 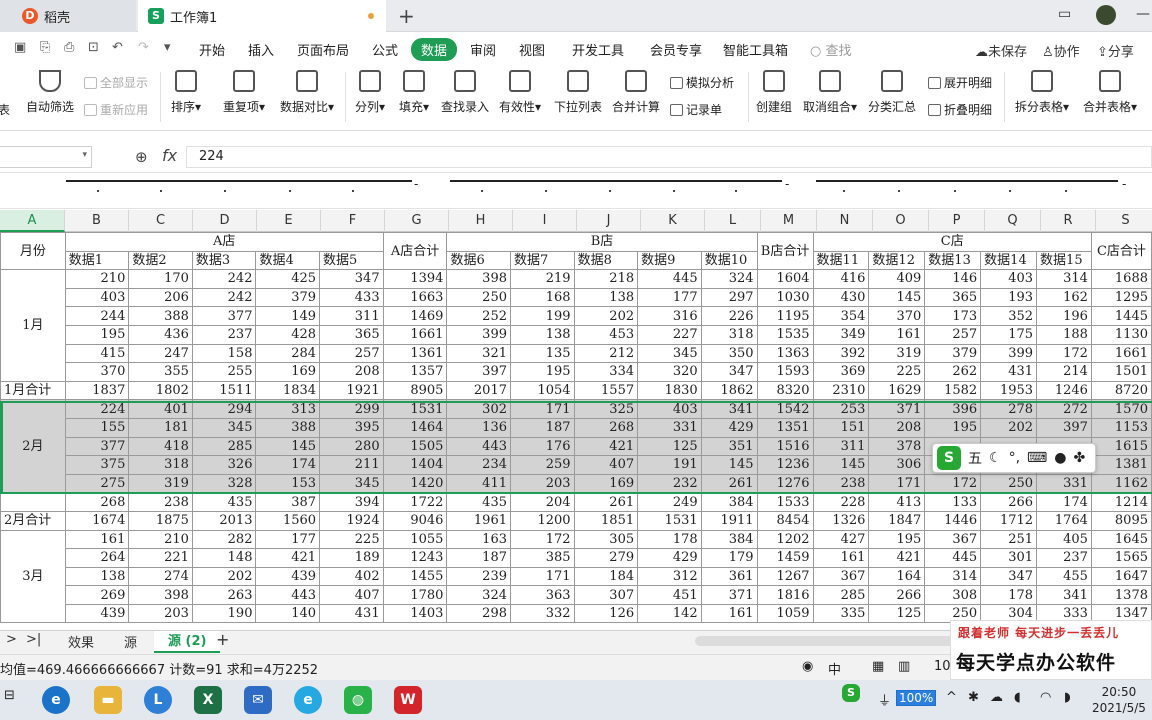 I want to click on sheet-tab-source-2: 源 (2), so click(x=187, y=642).